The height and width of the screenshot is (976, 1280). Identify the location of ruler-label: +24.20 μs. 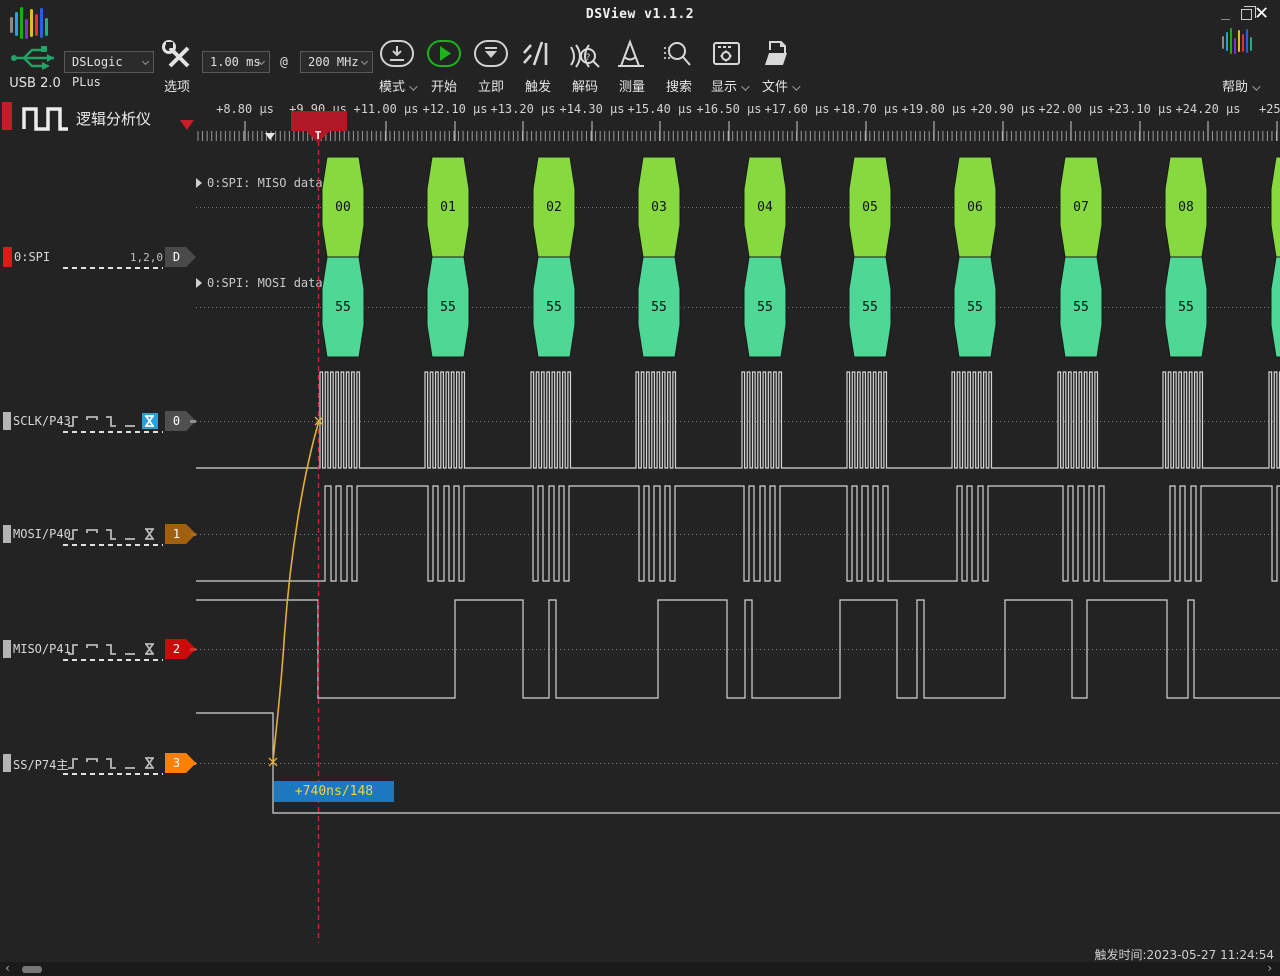
(1207, 109).